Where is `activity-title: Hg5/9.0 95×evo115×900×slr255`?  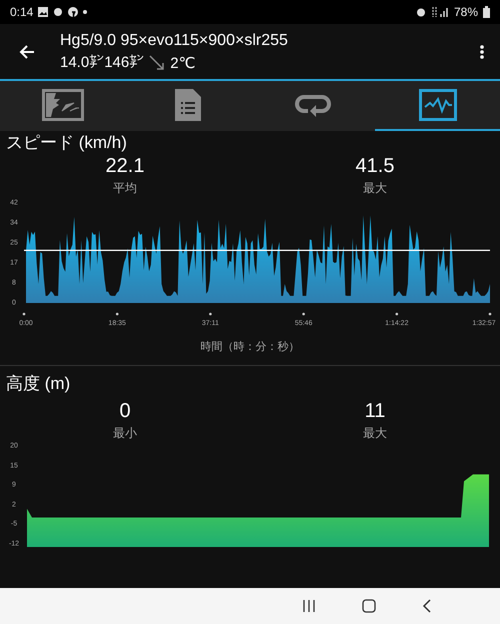
activity-title: Hg5/9.0 95×evo115×900×slr255 is located at coordinates (174, 41).